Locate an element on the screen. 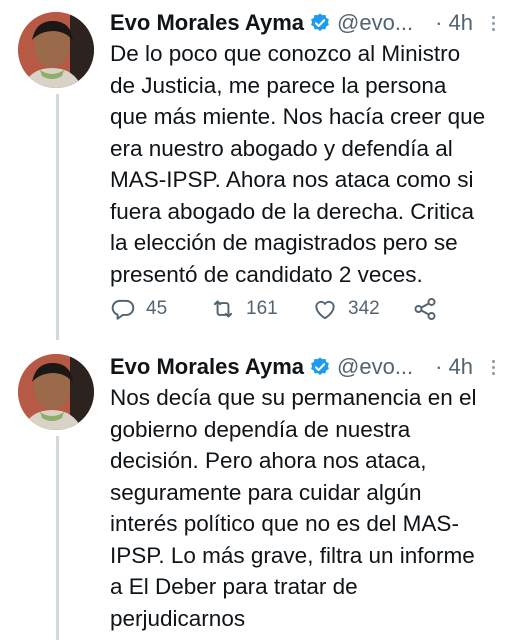 The width and height of the screenshot is (510, 640). heart-icon is located at coordinates (325, 309).